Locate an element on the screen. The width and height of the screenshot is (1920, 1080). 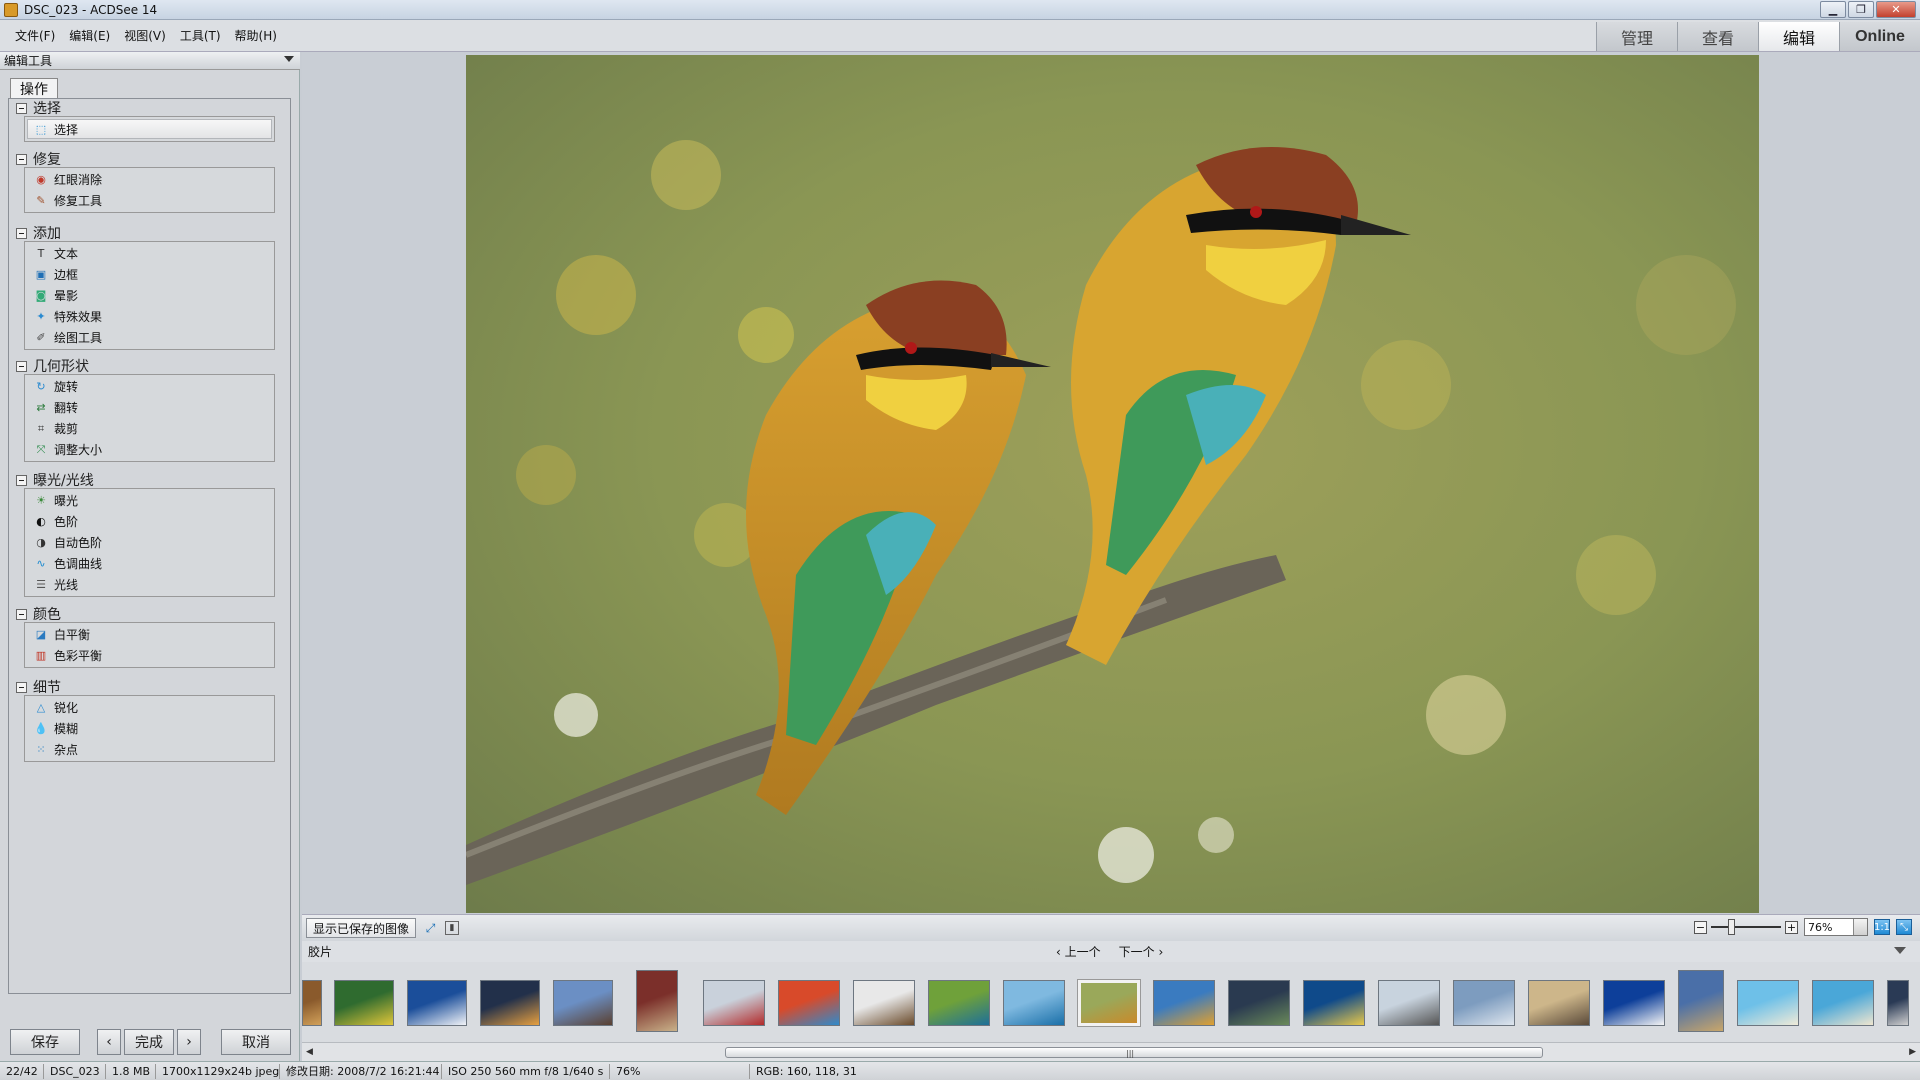
menu-view: 视图(V) is located at coordinates (145, 35).